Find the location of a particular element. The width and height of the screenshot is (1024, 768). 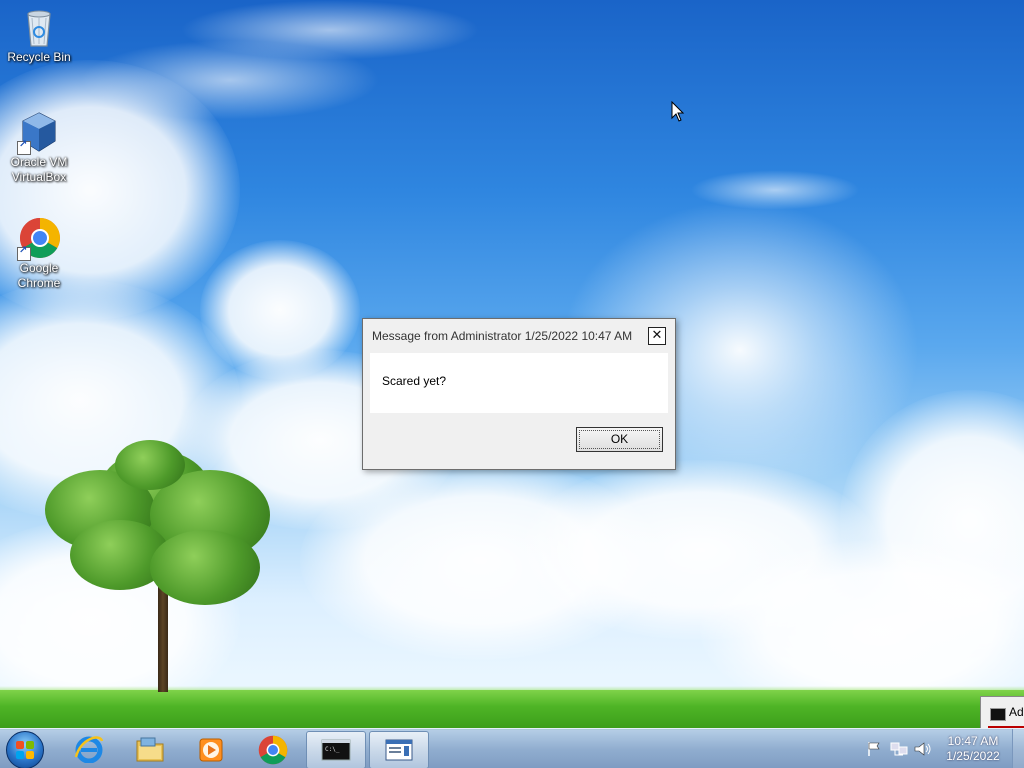

desktop-icon-label: Google Chrome is located at coordinates (39, 276).